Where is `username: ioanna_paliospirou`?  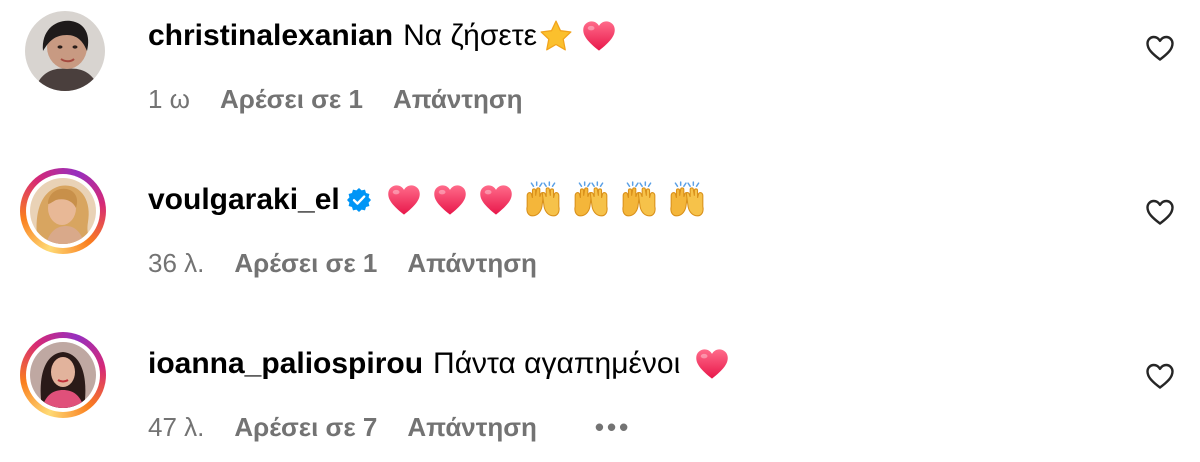
username: ioanna_paliospirou is located at coordinates (285, 364).